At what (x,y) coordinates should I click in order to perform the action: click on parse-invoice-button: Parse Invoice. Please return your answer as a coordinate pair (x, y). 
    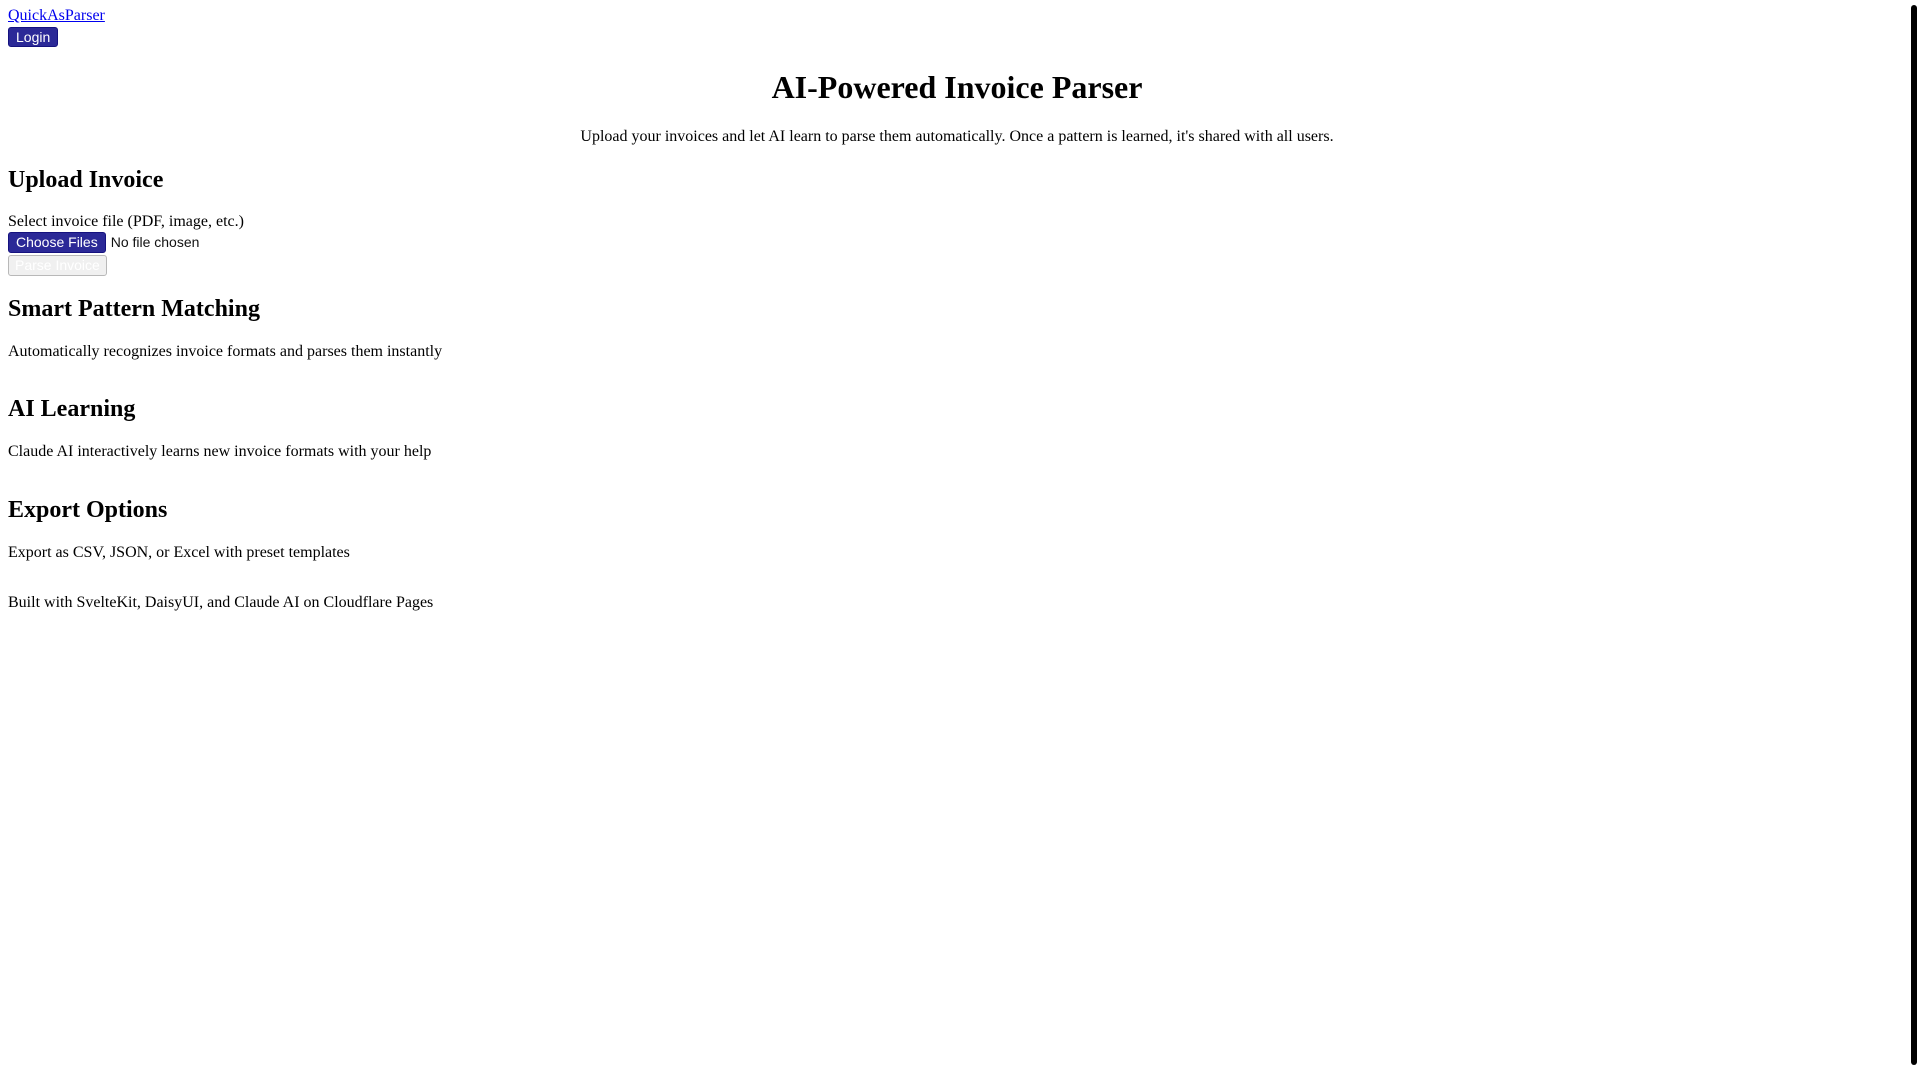
    Looking at the image, I should click on (57, 265).